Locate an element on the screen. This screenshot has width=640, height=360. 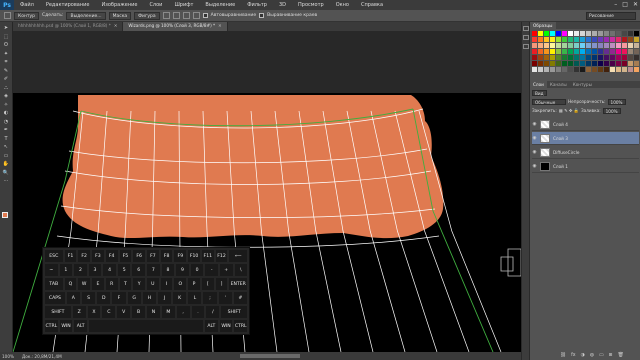
document-tab-1: hhhhhhhhhh.psd @ 100% (Слой 1, RGB/8) * ✕ is located at coordinates (68, 26).